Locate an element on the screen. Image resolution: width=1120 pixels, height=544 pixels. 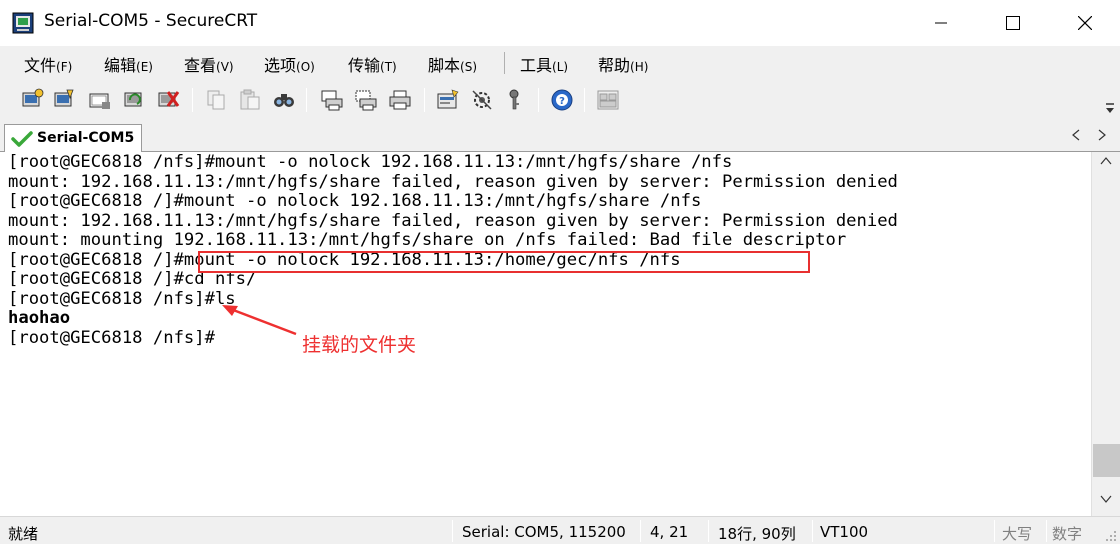
connect-in-tab-icon is located at coordinates (100, 100).